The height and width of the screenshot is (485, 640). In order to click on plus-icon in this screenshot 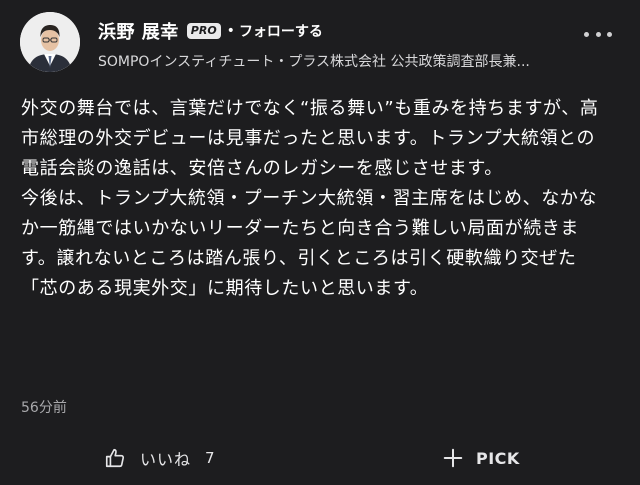, I will do `click(453, 458)`.